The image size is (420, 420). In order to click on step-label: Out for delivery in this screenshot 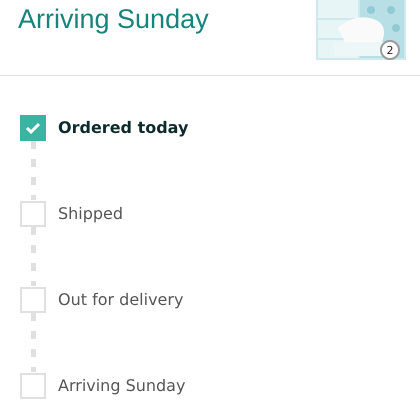, I will do `click(121, 299)`.